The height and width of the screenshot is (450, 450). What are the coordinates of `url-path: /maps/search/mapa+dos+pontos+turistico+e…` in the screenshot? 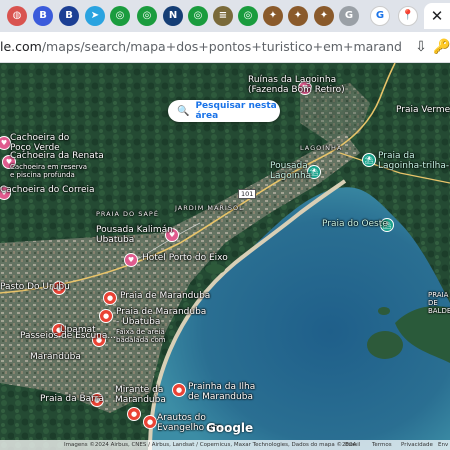 It's located at (221, 46).